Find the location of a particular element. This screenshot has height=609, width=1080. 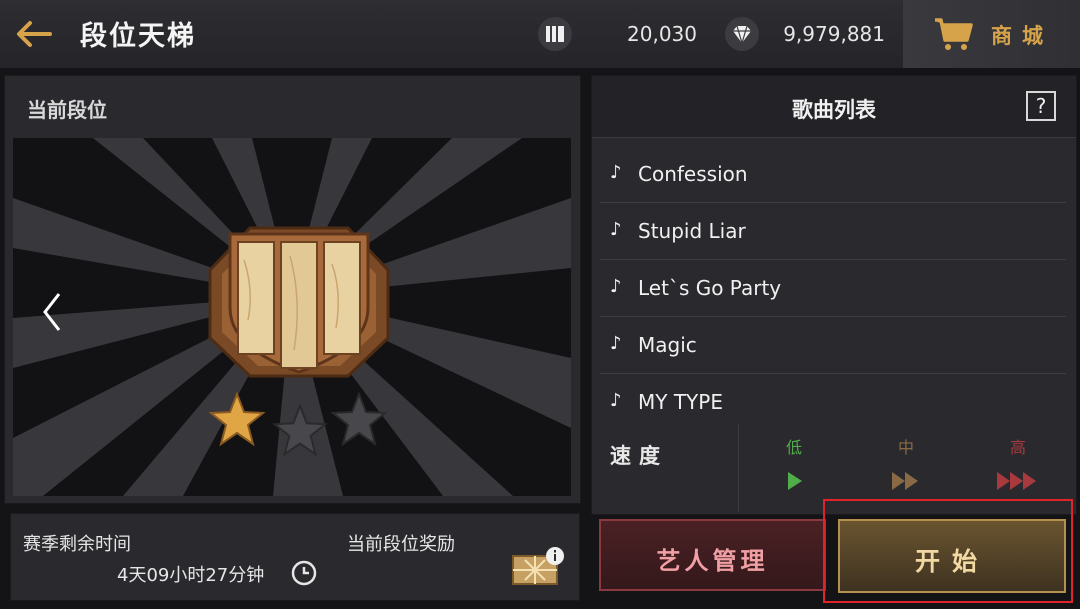

season-remaining-label: 赛季剩余时间 is located at coordinates (77, 544).